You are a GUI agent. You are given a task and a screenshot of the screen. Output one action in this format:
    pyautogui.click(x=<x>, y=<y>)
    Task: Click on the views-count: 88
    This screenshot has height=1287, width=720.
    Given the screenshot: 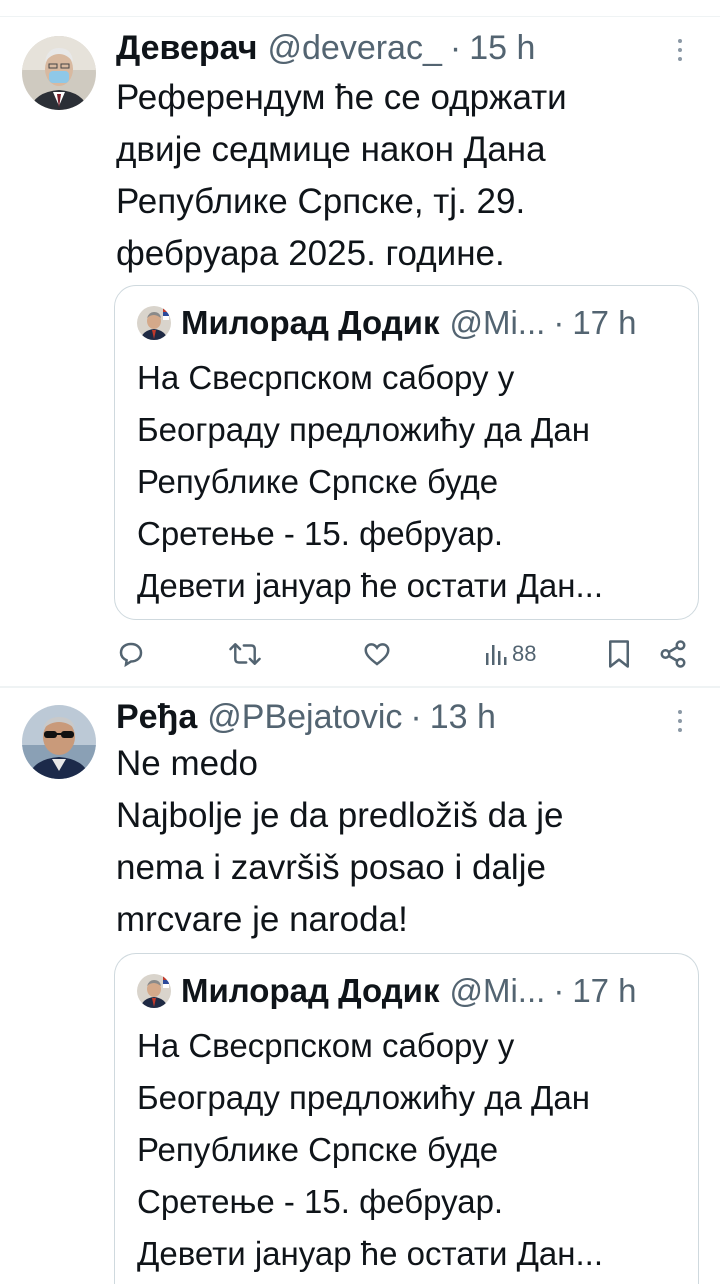 What is the action you would take?
    pyautogui.click(x=524, y=653)
    